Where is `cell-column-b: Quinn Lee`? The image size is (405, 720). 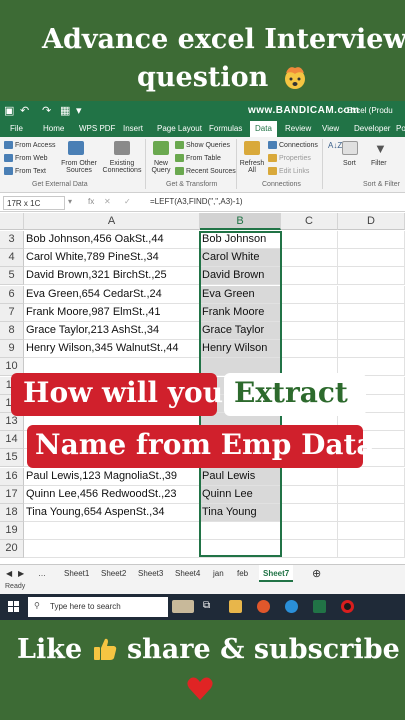
cell-column-b: Quinn Lee is located at coordinates (240, 494).